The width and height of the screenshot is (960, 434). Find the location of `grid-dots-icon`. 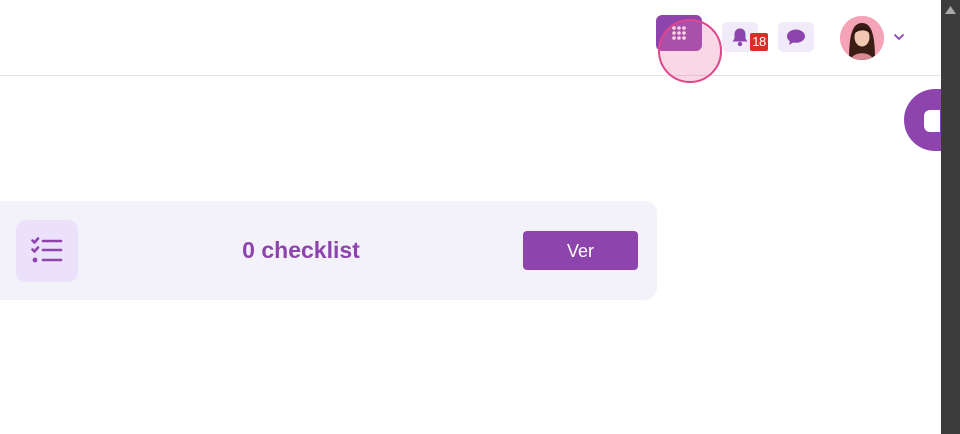

grid-dots-icon is located at coordinates (679, 33).